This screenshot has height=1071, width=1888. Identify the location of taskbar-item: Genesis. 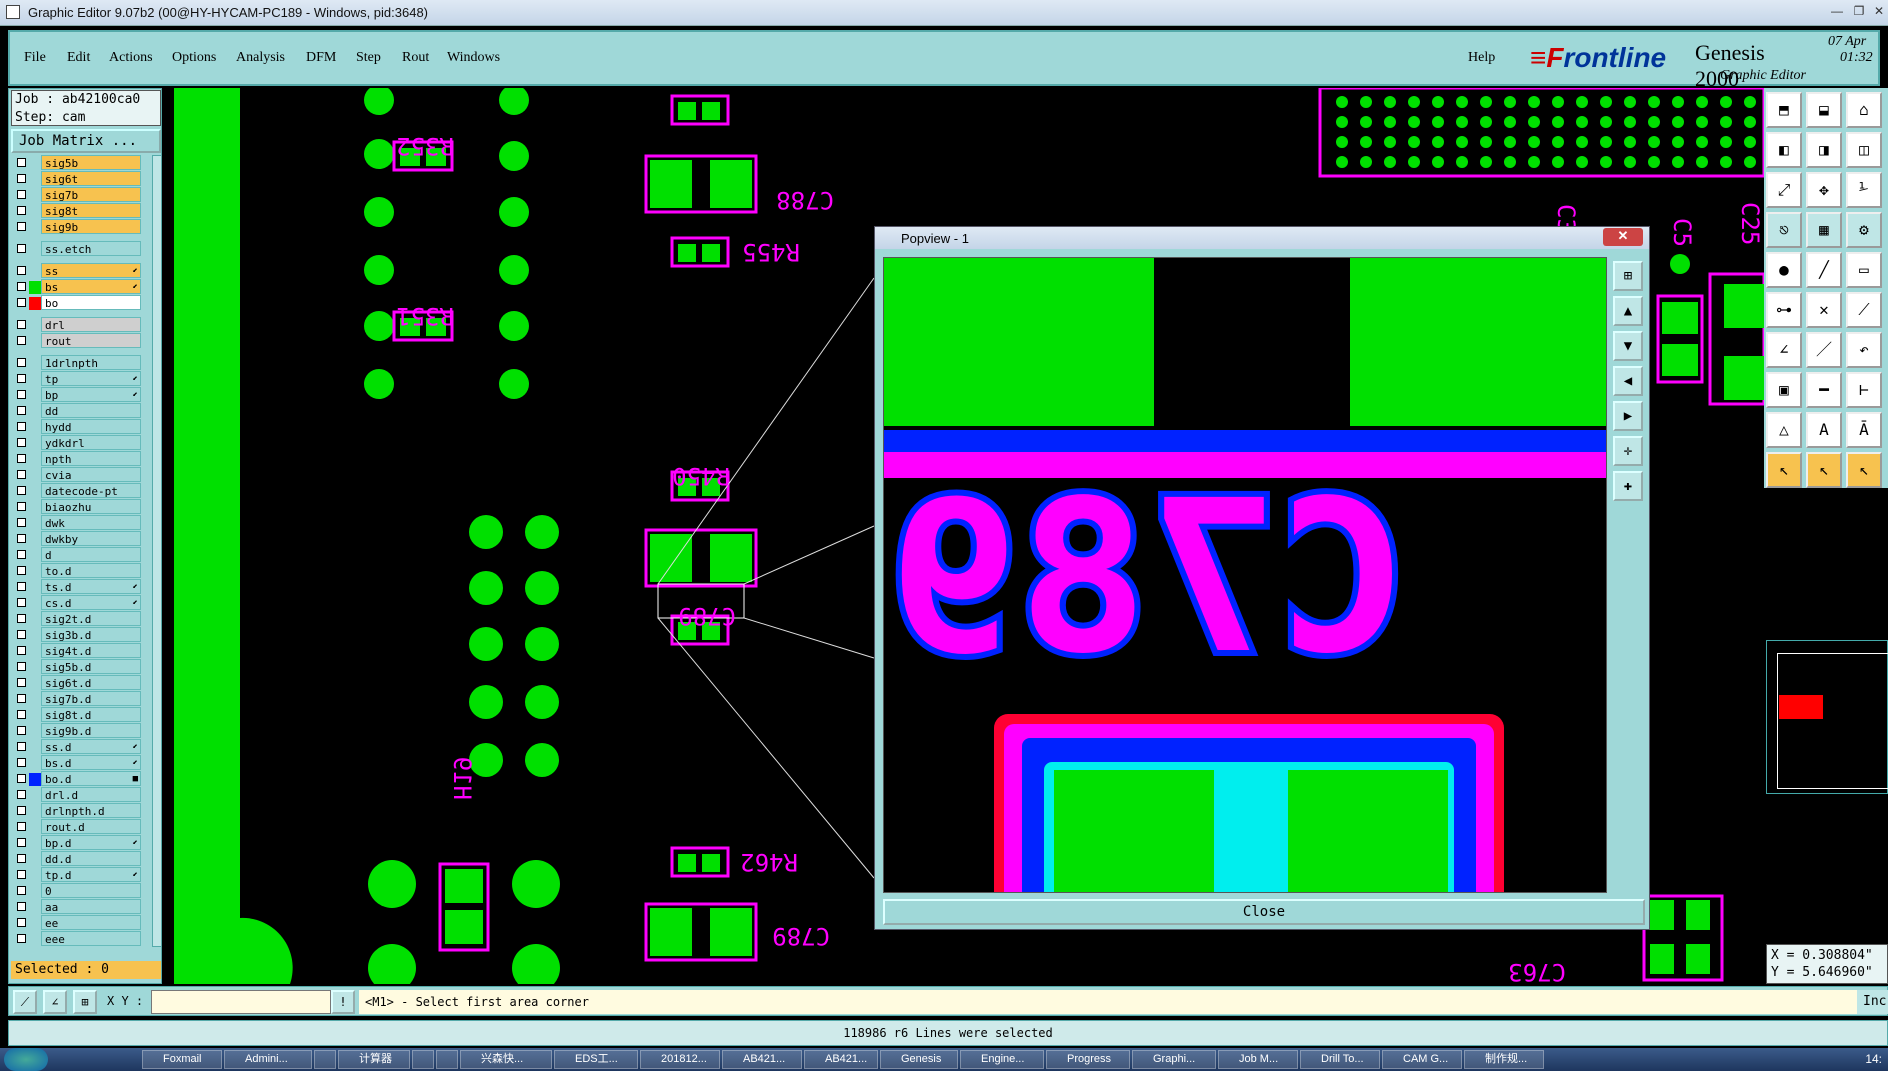
(919, 1059).